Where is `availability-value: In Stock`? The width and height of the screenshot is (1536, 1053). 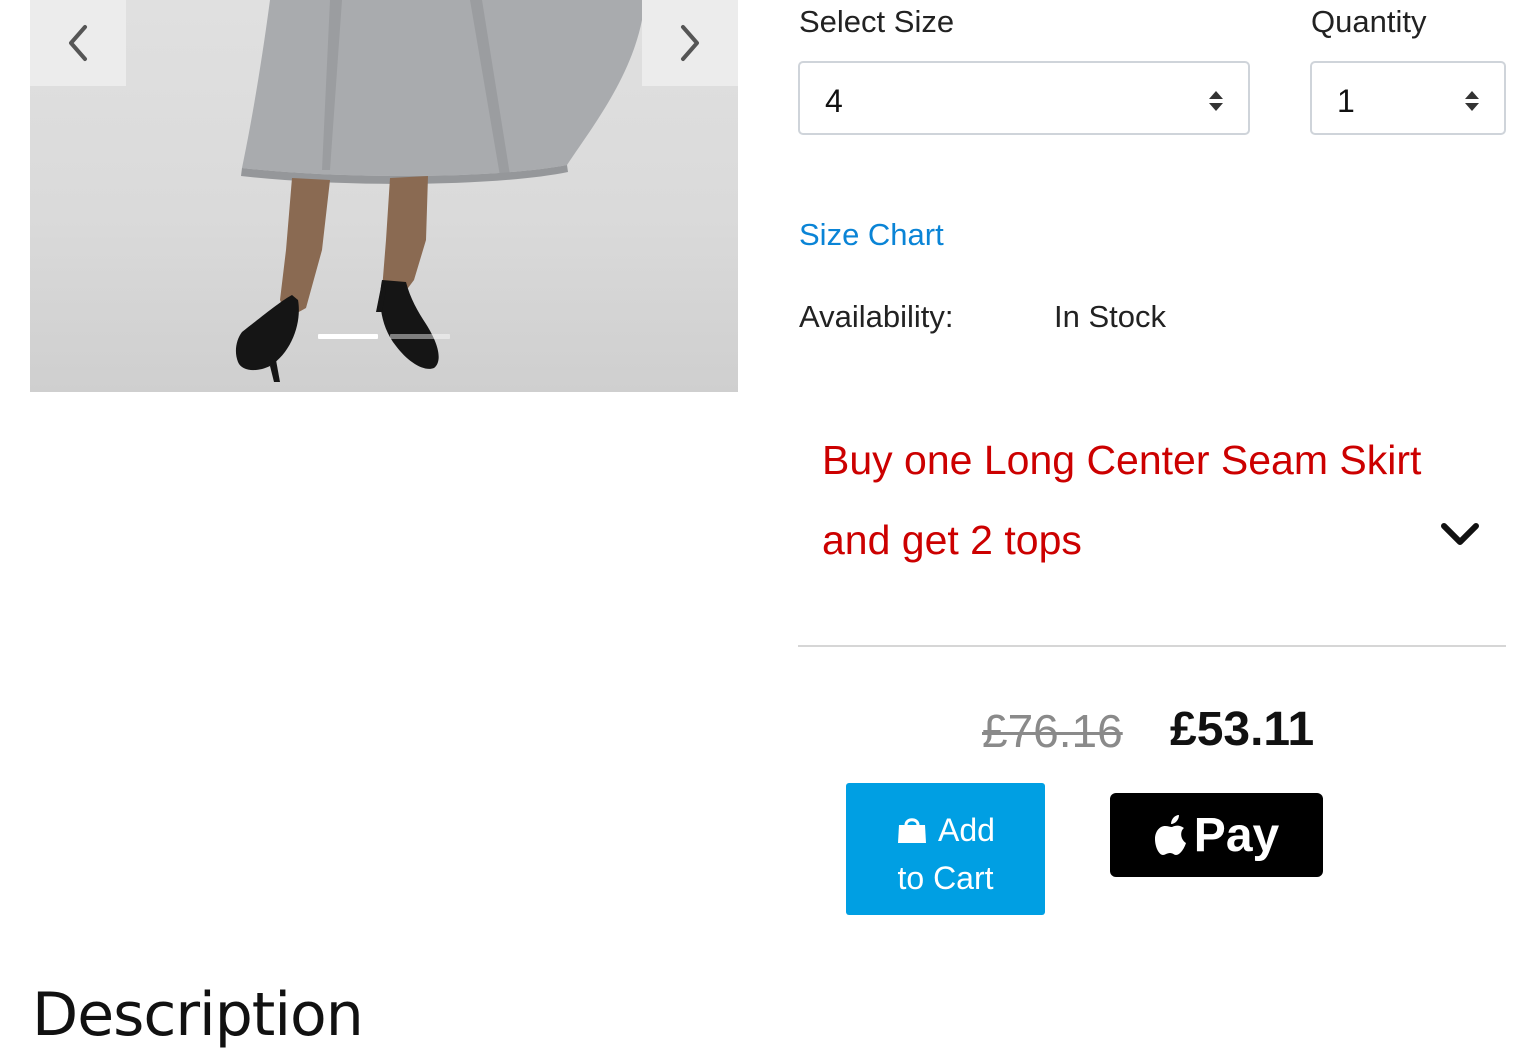 availability-value: In Stock is located at coordinates (1110, 316).